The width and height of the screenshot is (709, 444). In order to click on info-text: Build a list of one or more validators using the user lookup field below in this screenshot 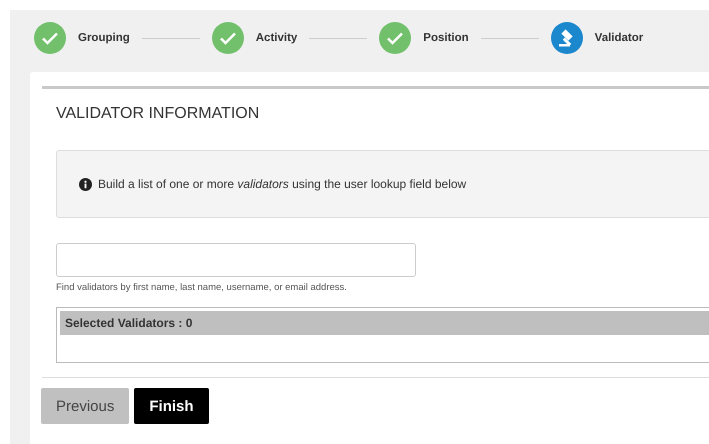, I will do `click(282, 184)`.